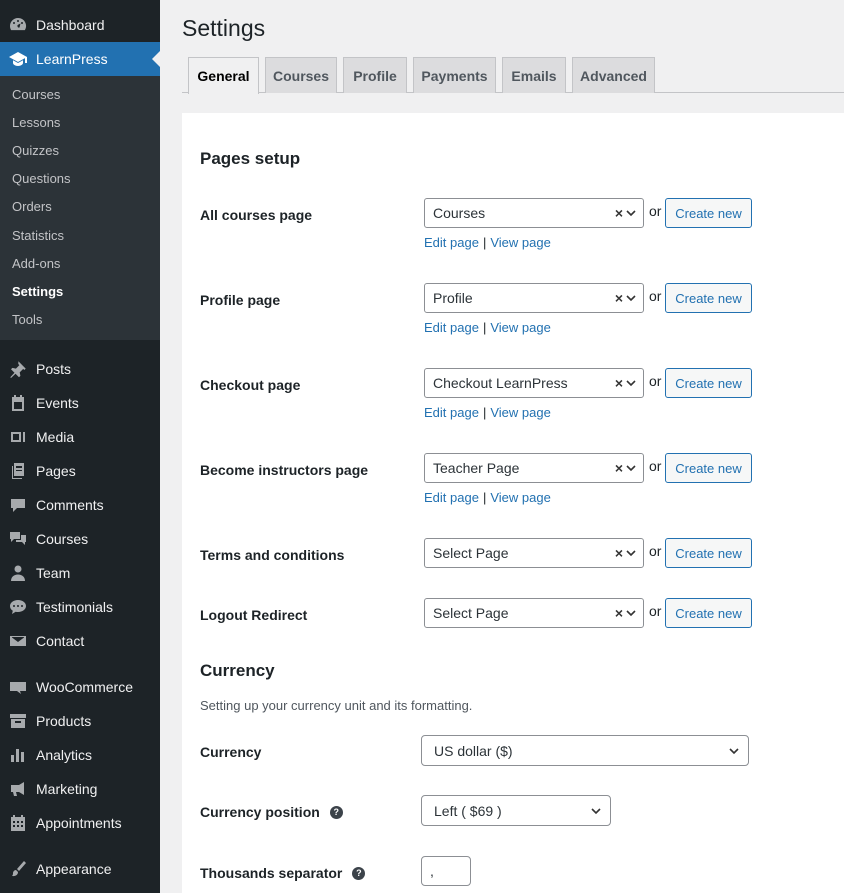  Describe the element at coordinates (80, 823) in the screenshot. I see `menu-appointments: Appointments` at that location.